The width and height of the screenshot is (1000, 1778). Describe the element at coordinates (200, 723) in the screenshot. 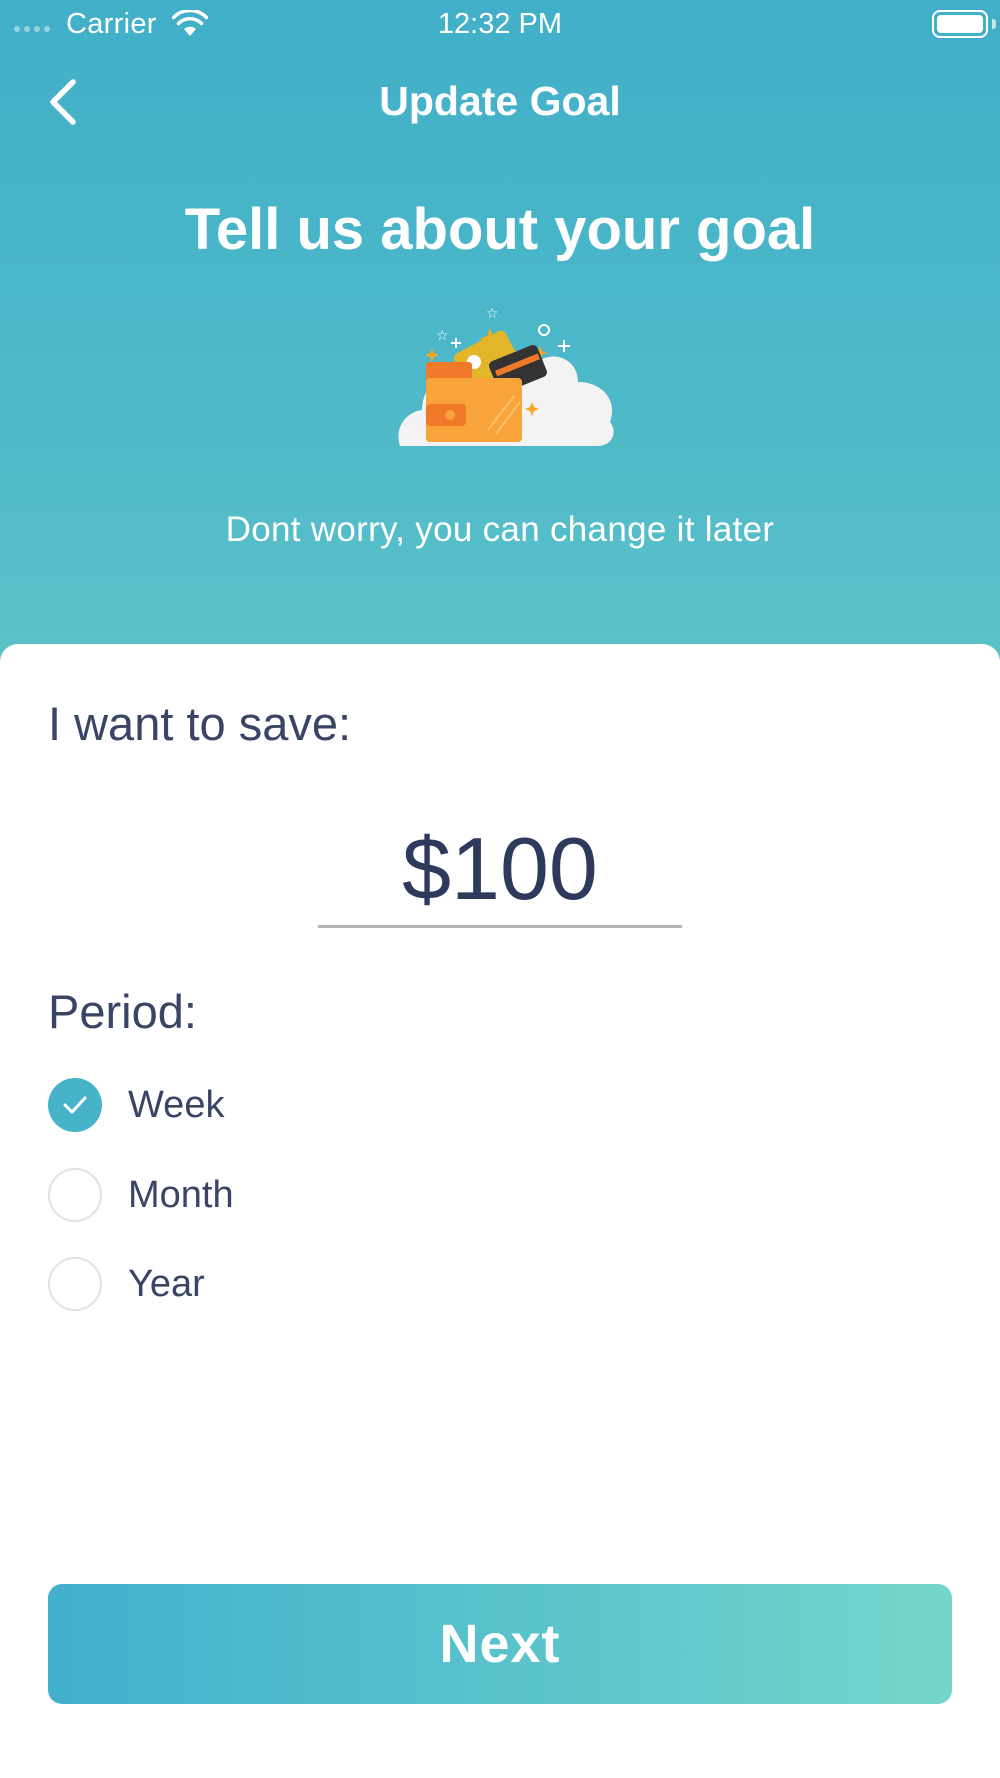

I see `save-amount-label: I want to save:` at that location.